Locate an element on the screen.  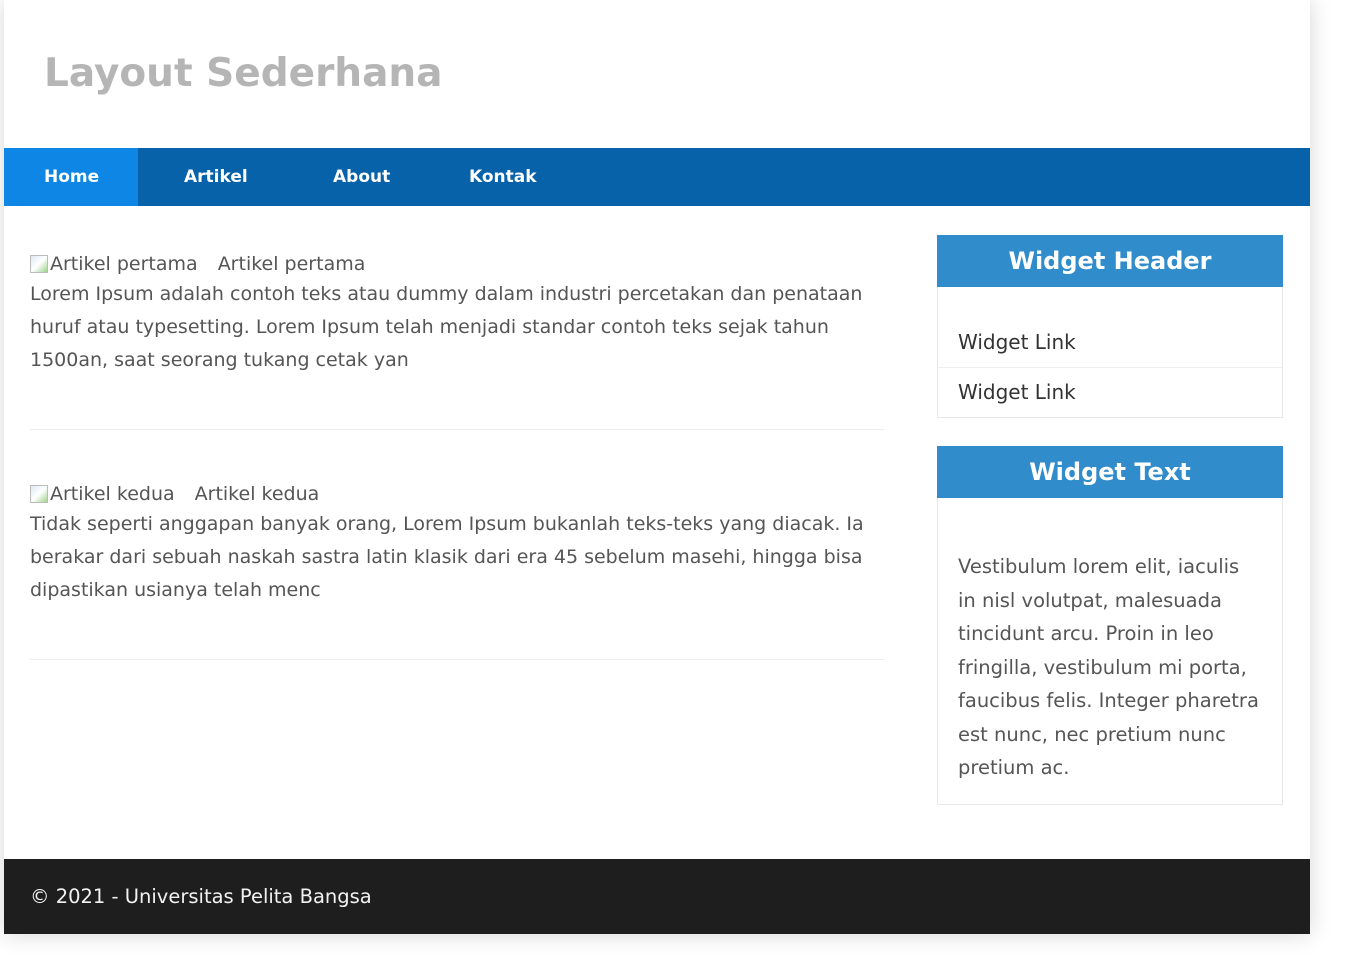
nav-item-home: Home is located at coordinates (71, 177).